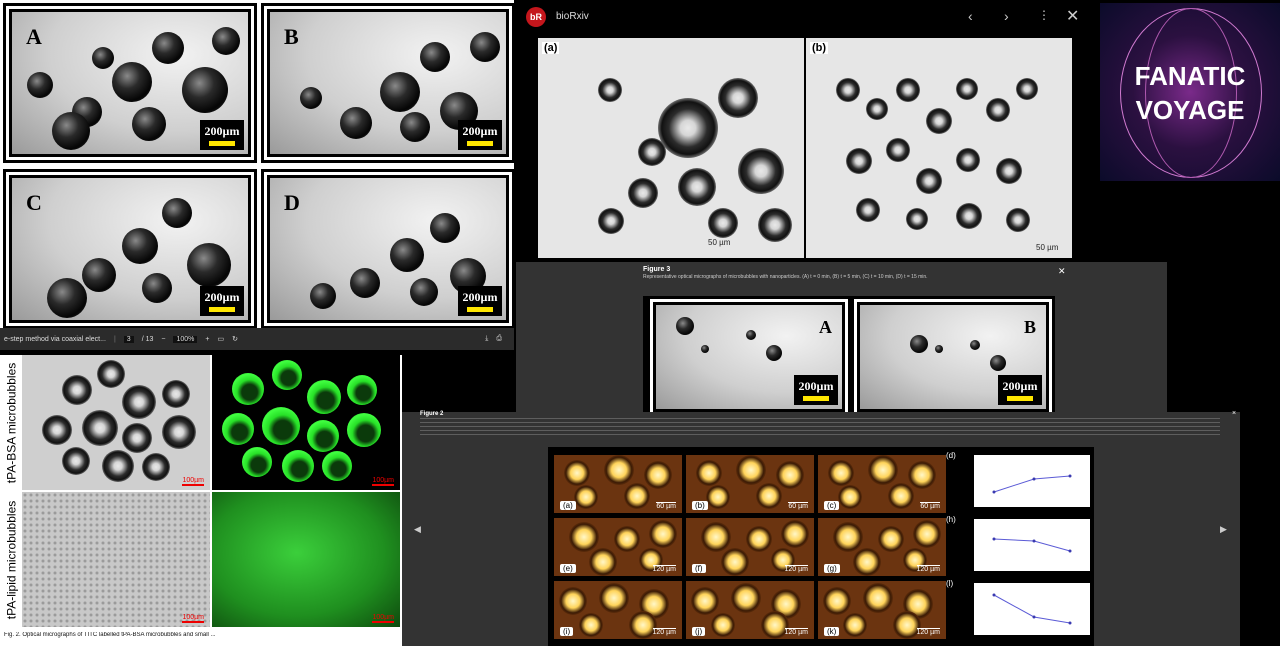 This screenshot has height=646, width=1280. I want to click on plot-d-chart, so click(1032, 481).